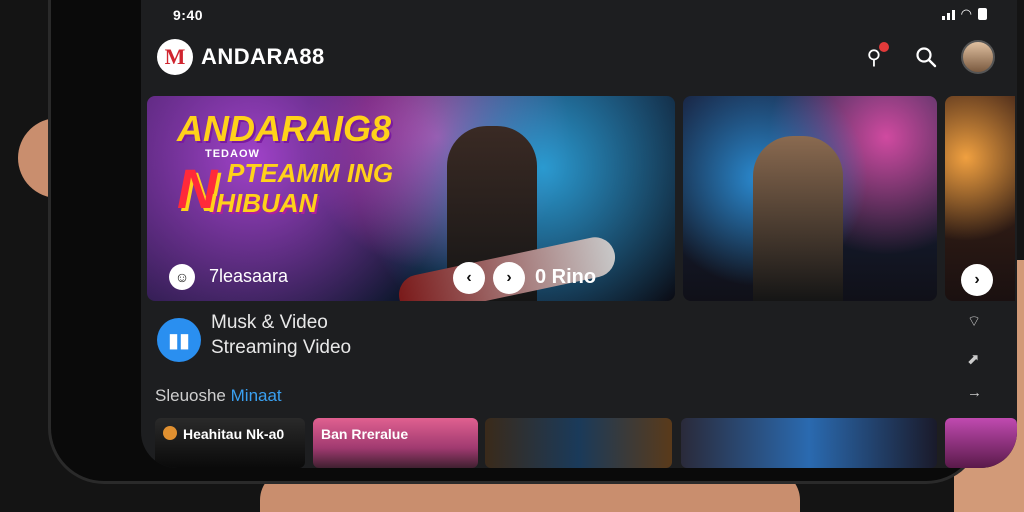  Describe the element at coordinates (170, 433) in the screenshot. I see `live-dot-icon` at that location.